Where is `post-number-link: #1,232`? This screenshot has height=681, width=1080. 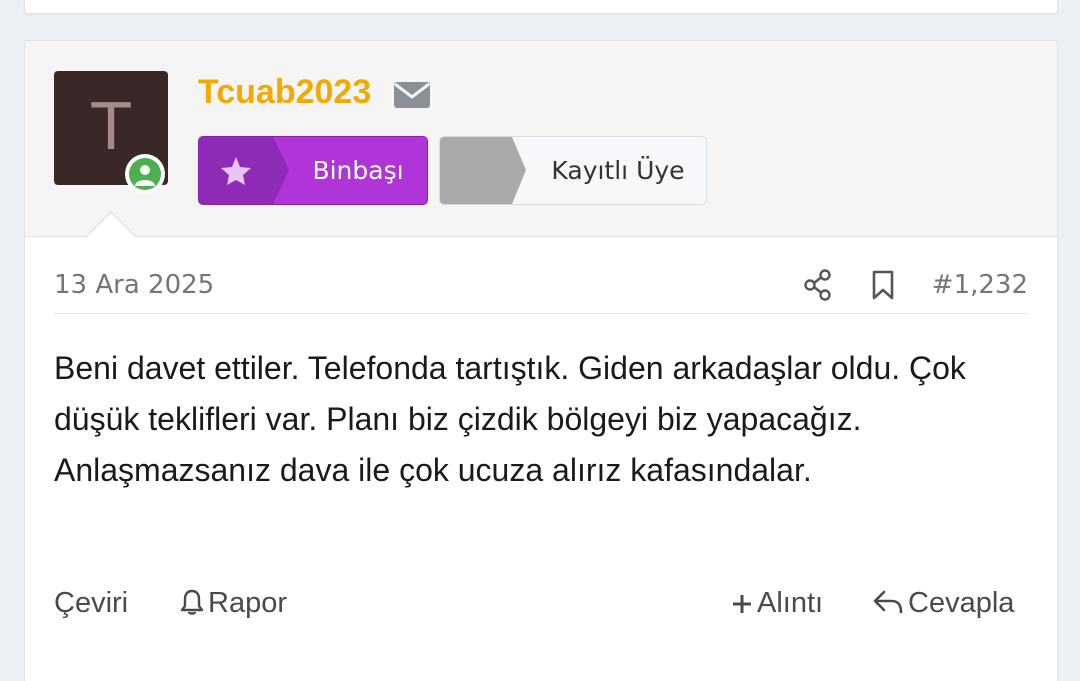 post-number-link: #1,232 is located at coordinates (980, 285).